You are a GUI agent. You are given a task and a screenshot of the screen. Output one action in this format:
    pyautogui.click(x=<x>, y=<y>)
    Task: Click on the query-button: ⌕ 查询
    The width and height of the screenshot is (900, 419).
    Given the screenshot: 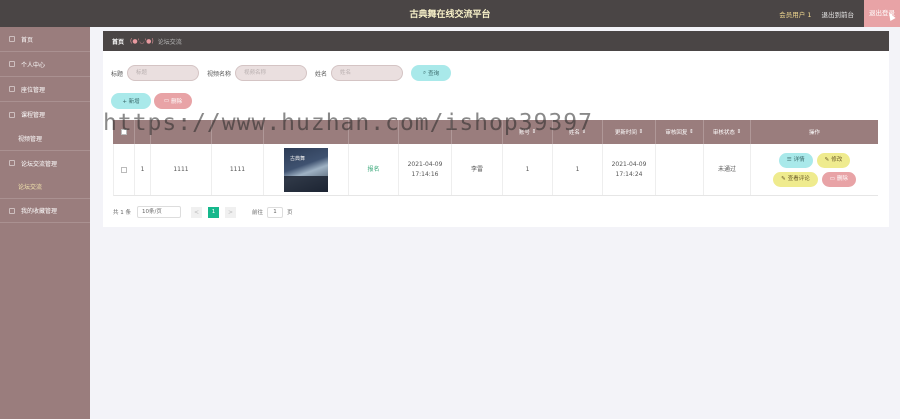 What is the action you would take?
    pyautogui.click(x=431, y=73)
    